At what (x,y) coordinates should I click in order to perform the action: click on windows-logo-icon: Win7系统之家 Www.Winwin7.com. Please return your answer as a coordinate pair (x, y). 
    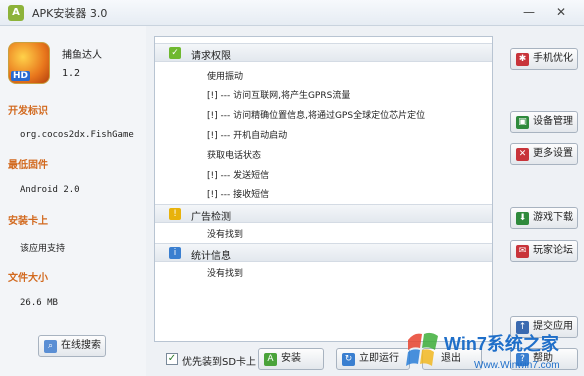
    Looking at the image, I should click on (483, 351).